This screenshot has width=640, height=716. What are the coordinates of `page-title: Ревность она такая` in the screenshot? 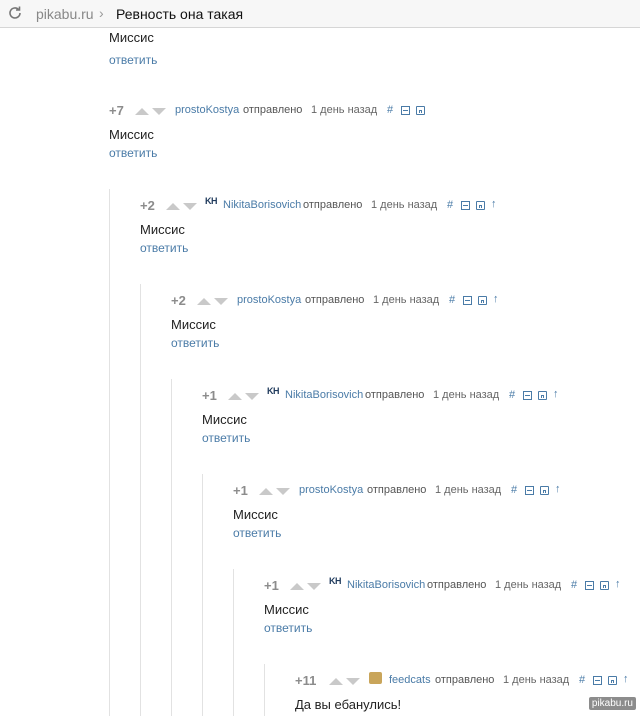 It's located at (180, 14).